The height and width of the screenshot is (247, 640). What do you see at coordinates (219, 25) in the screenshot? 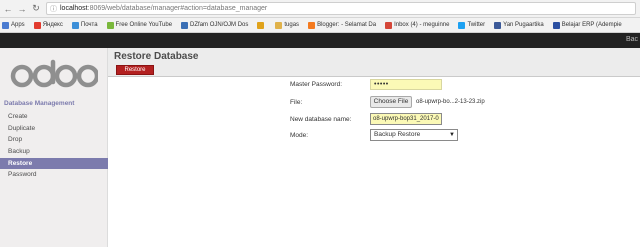
I see `bookmark-label: DZfam OJN/OJM Dos` at bounding box center [219, 25].